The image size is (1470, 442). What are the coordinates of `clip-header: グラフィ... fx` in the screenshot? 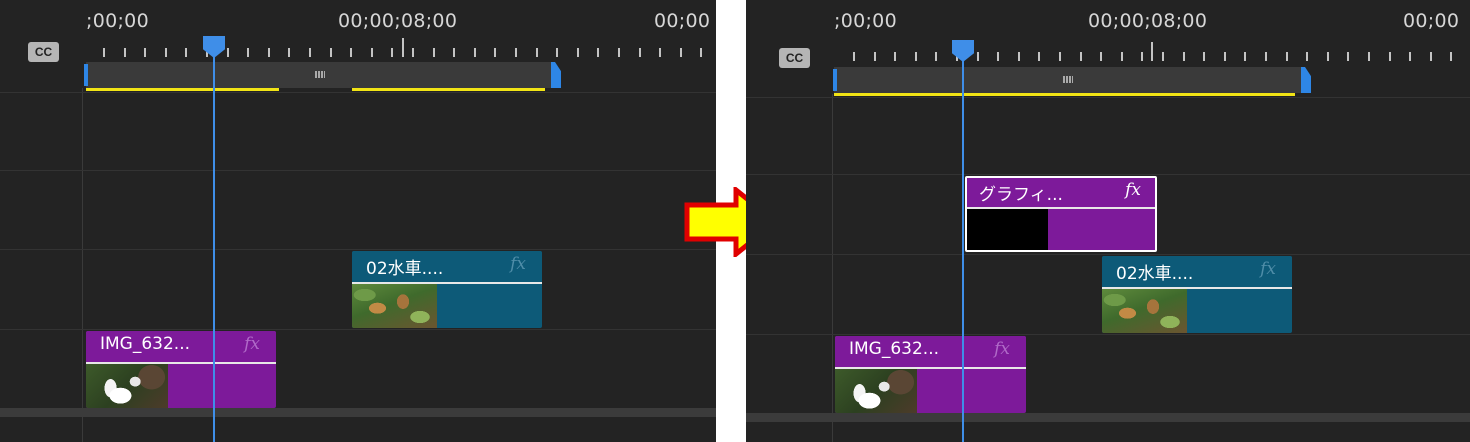 It's located at (1061, 192).